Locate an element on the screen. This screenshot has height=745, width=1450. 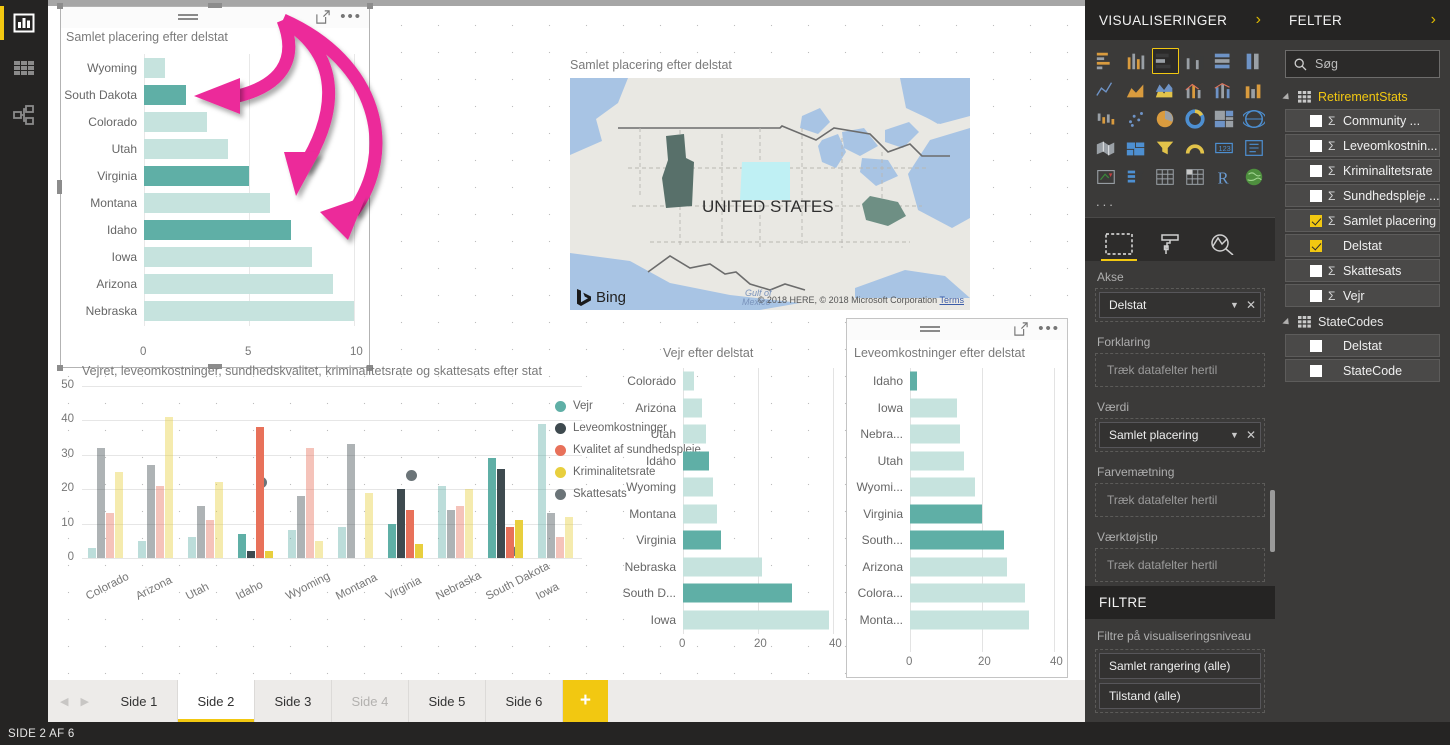
search-input: Søg is located at coordinates (1362, 64).